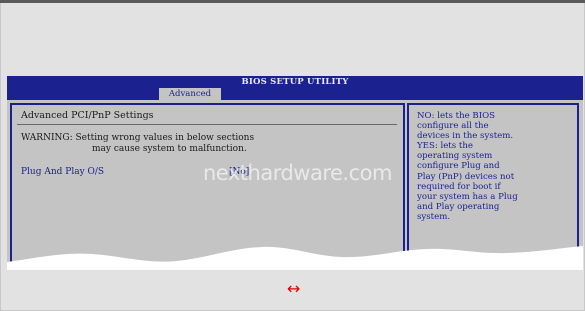  Describe the element at coordinates (87, 115) in the screenshot. I see `section-heading: Advanced PCI/PnP Settings` at that location.